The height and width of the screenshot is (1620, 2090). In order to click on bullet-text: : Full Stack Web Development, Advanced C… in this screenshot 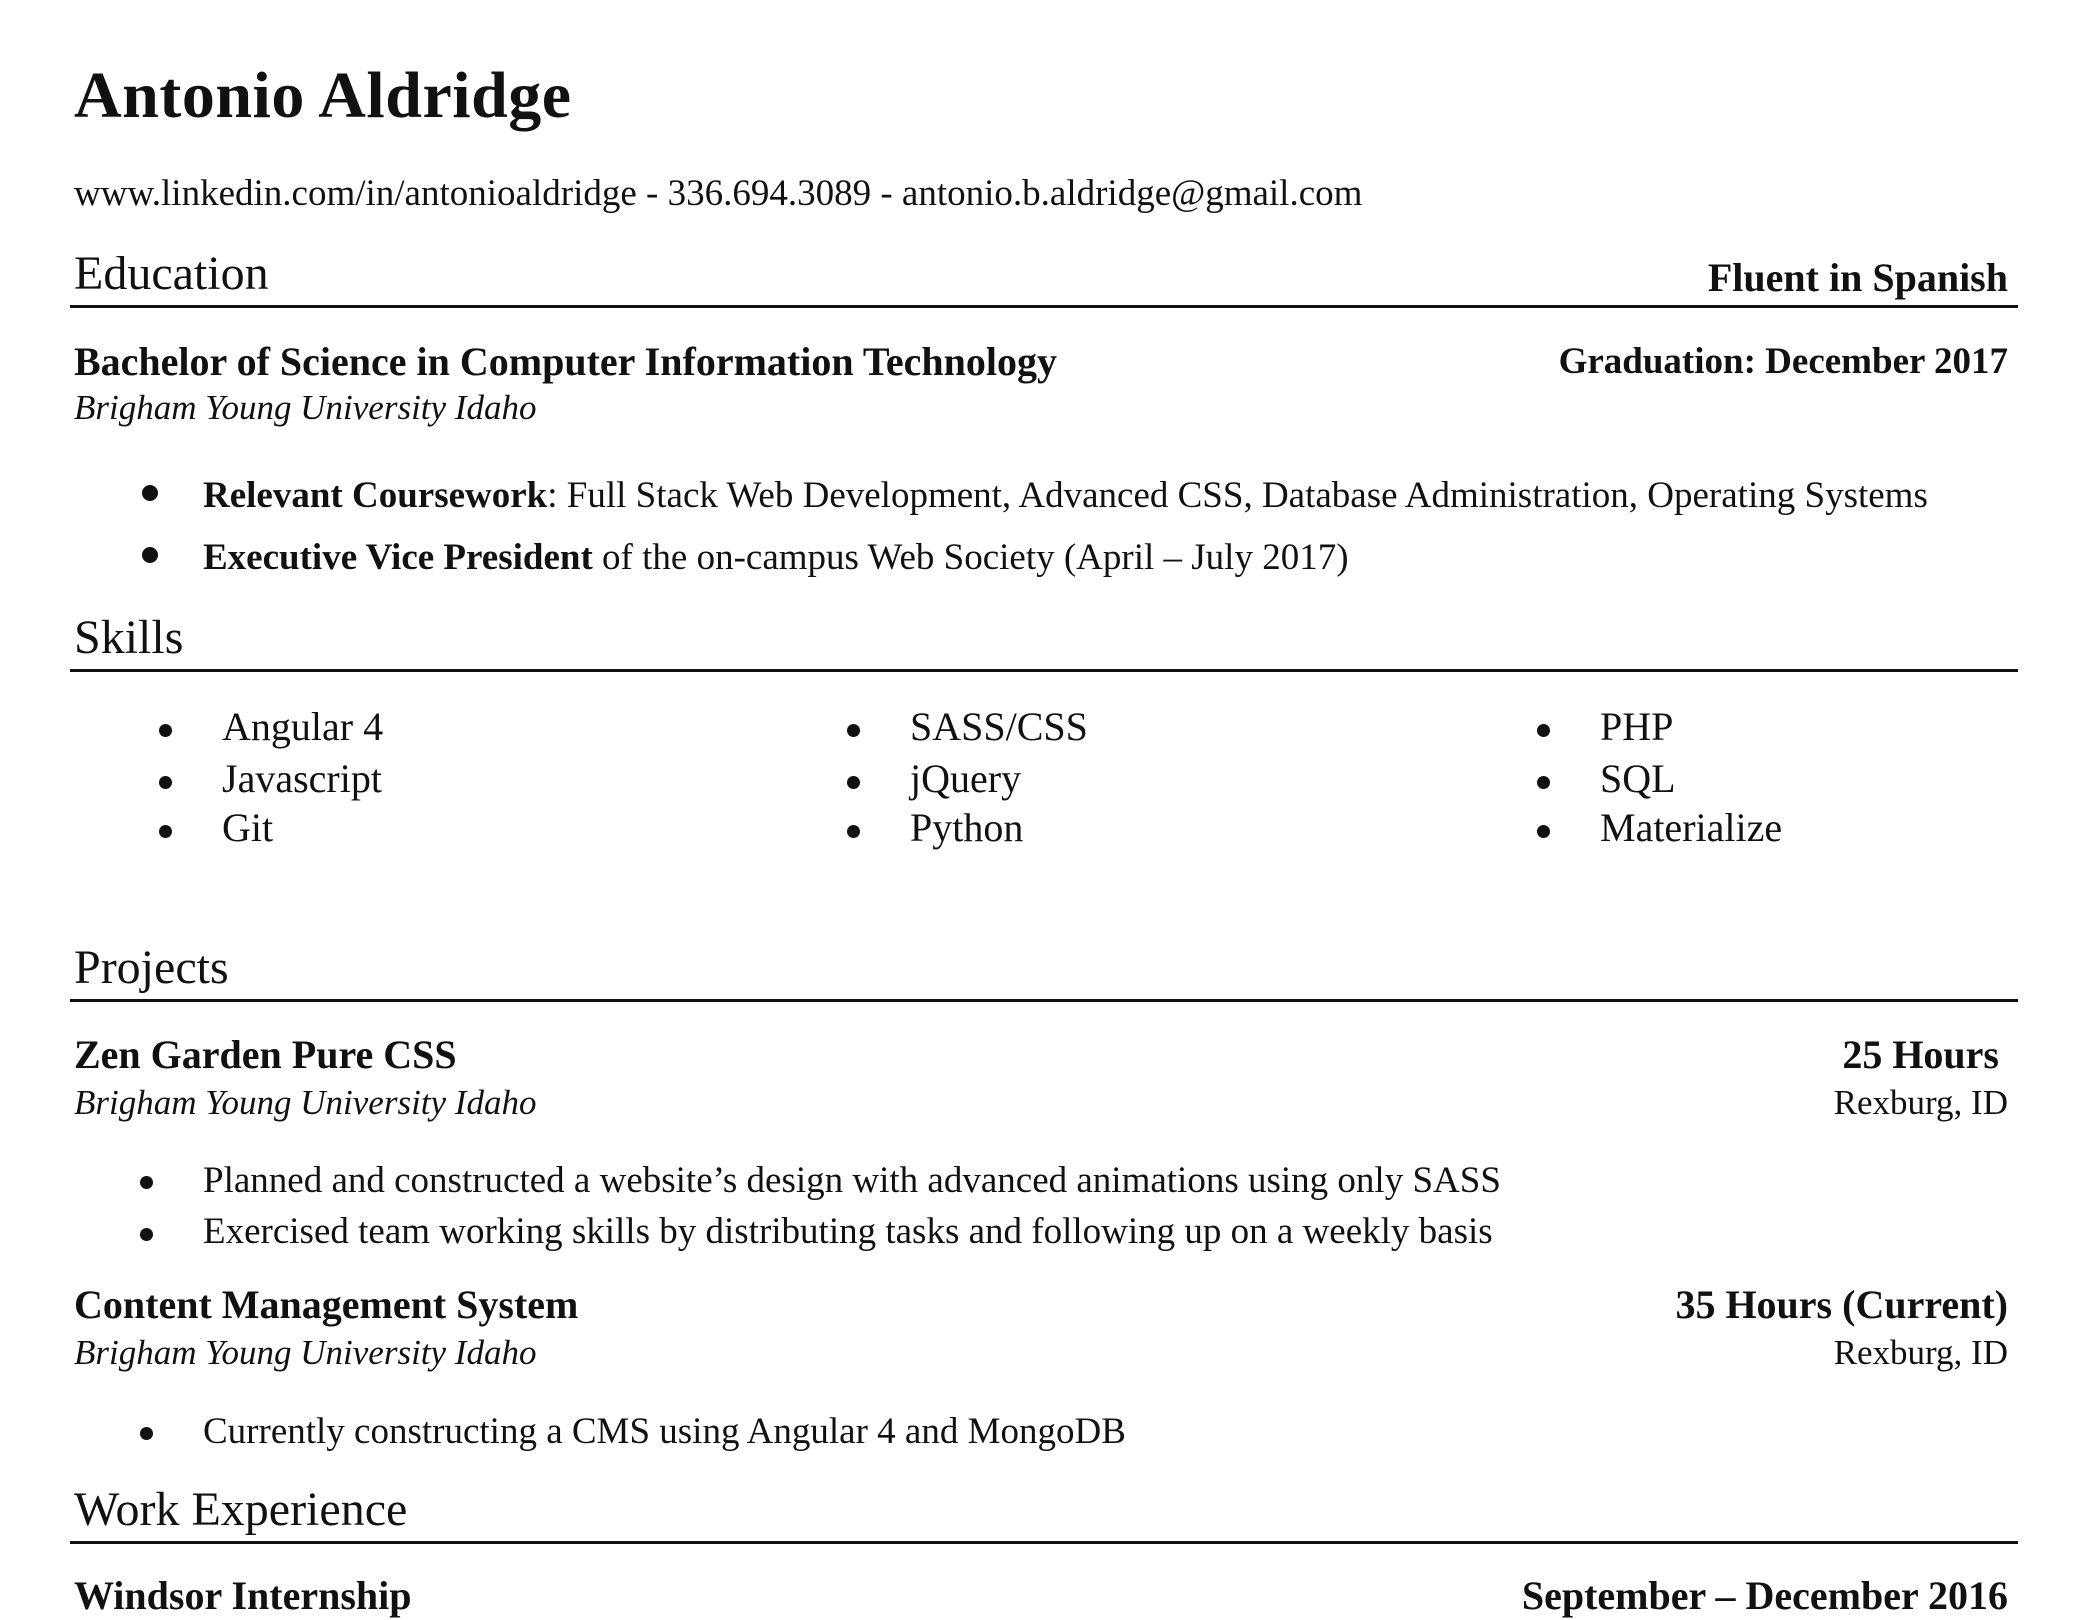, I will do `click(1237, 495)`.